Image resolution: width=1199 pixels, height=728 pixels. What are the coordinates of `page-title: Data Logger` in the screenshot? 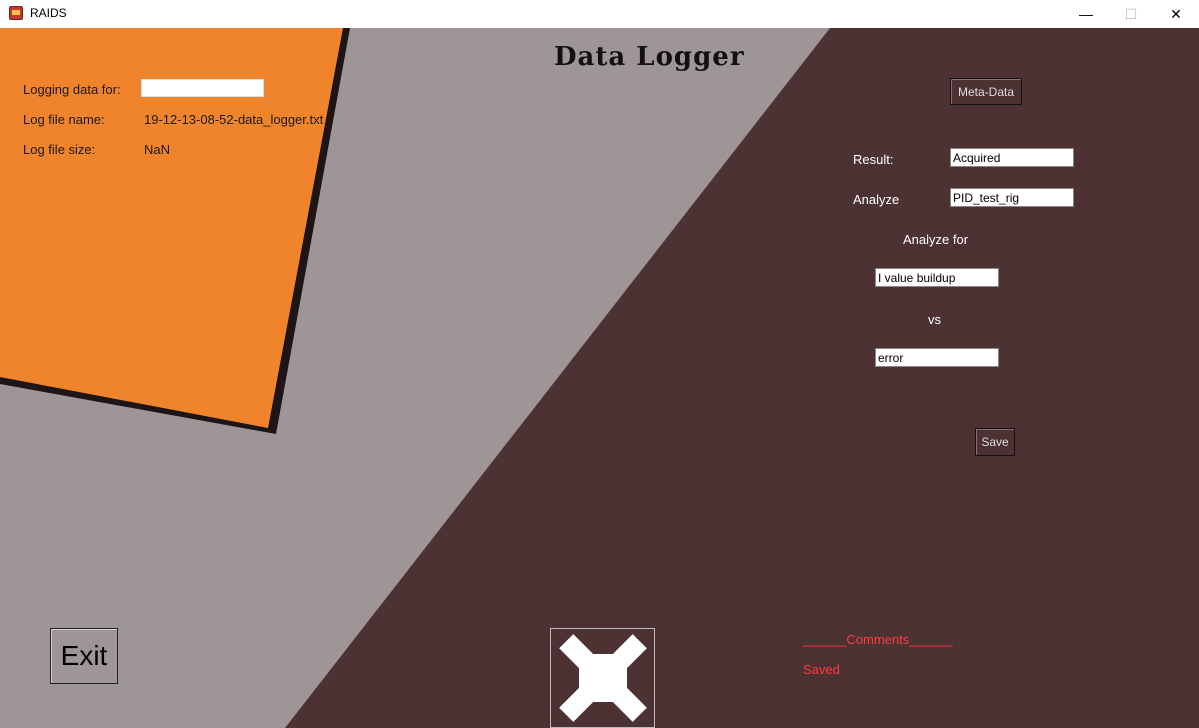 It's located at (649, 57).